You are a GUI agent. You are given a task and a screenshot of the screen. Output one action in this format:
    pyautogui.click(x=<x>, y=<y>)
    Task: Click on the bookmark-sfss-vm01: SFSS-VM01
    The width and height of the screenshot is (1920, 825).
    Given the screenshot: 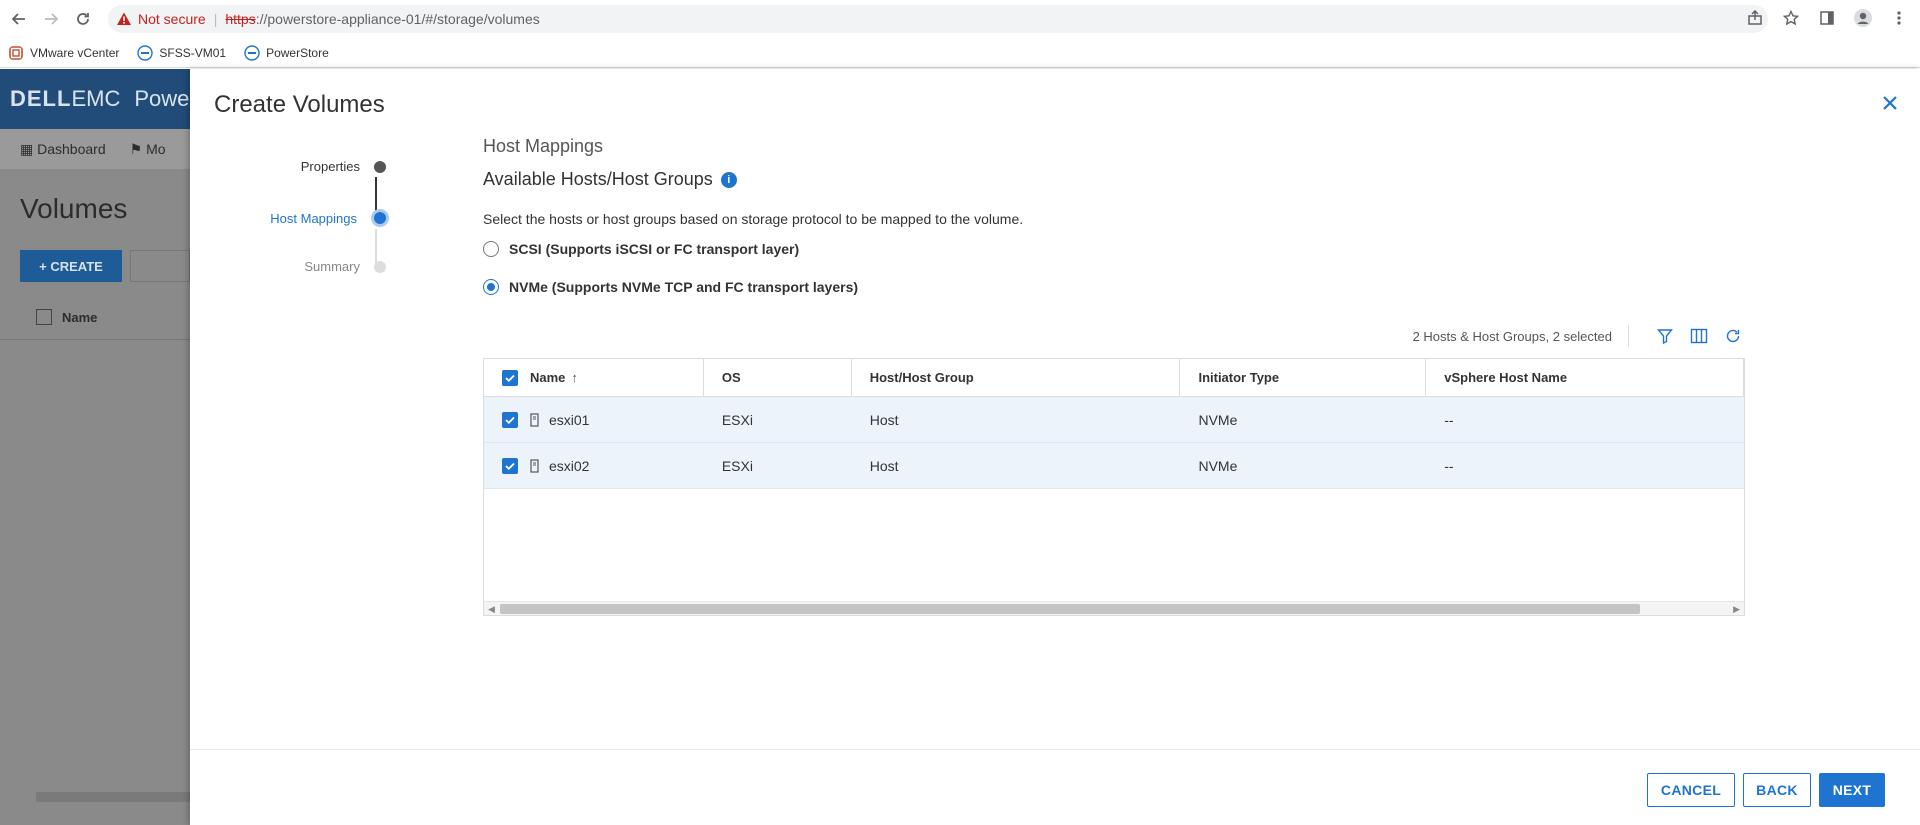 What is the action you would take?
    pyautogui.click(x=182, y=52)
    